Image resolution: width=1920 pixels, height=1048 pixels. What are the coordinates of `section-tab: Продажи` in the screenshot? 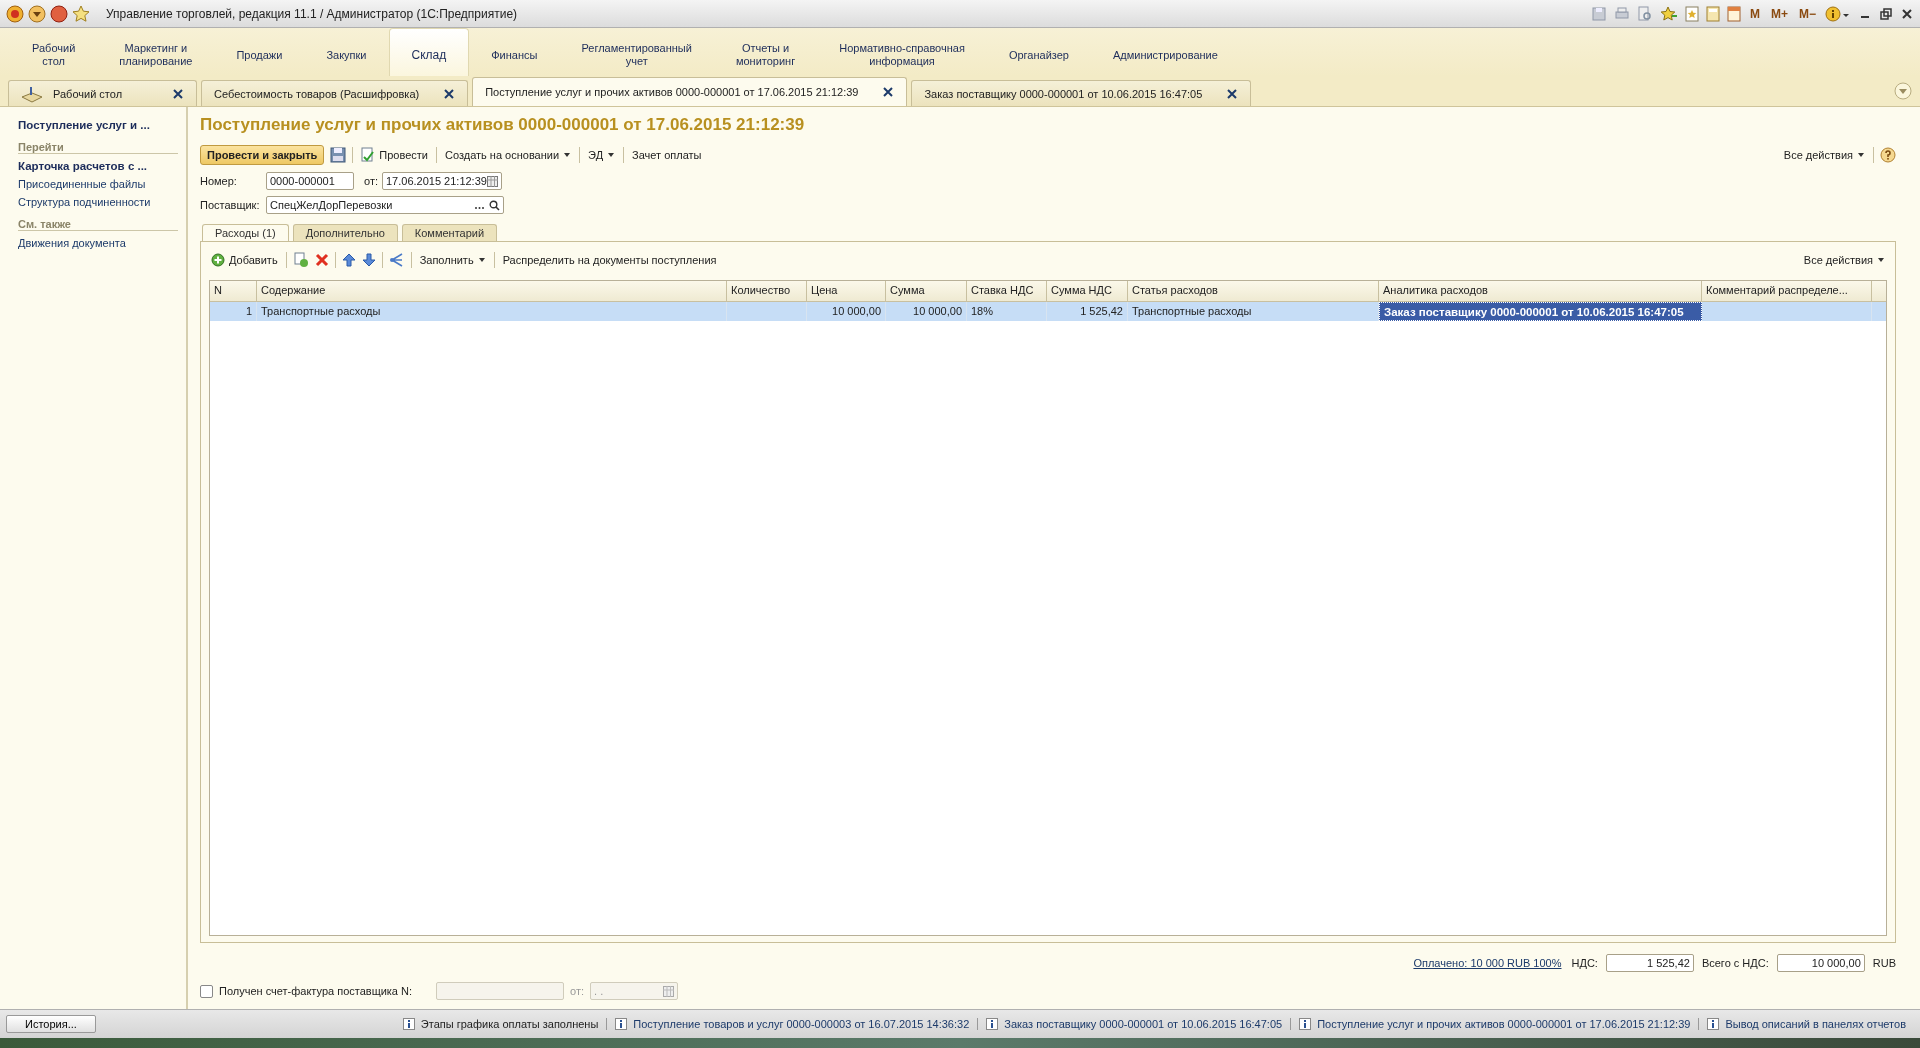 It's located at (259, 52).